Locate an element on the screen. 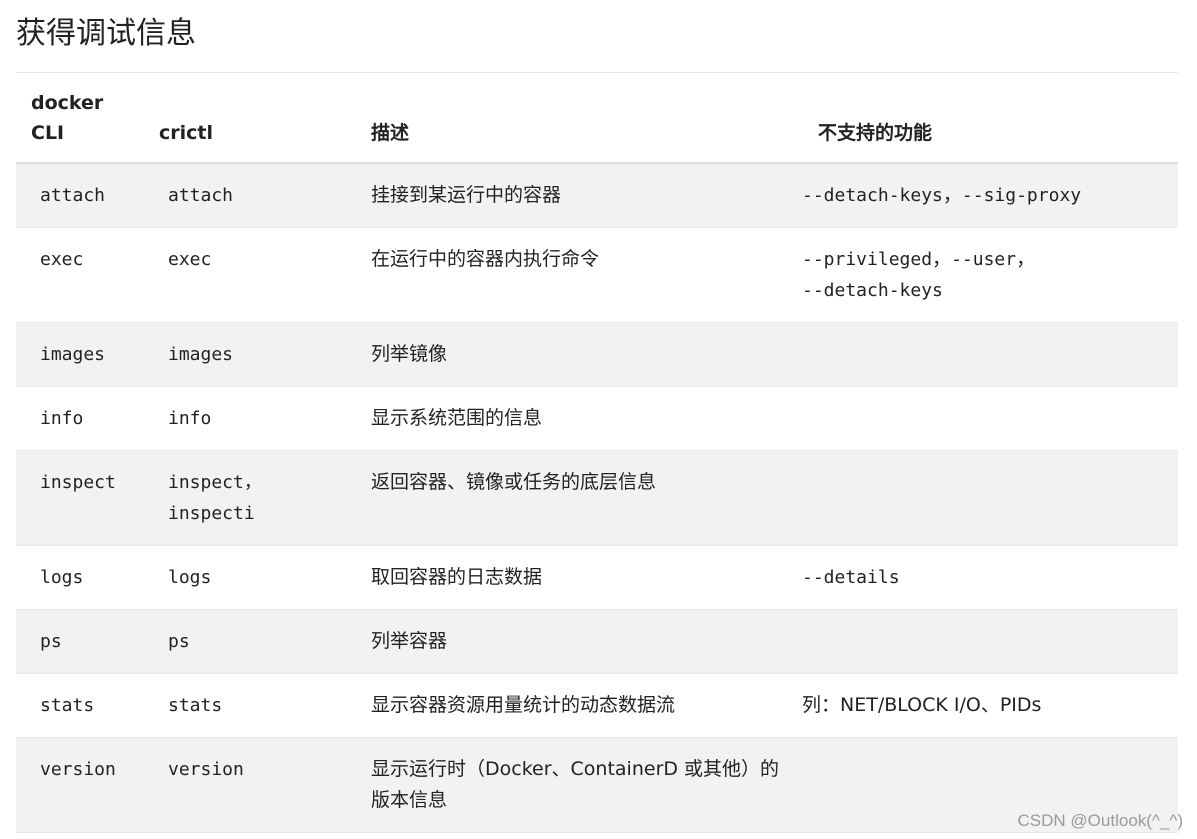 This screenshot has width=1197, height=839. crictl-command-cell: stats is located at coordinates (195, 705).